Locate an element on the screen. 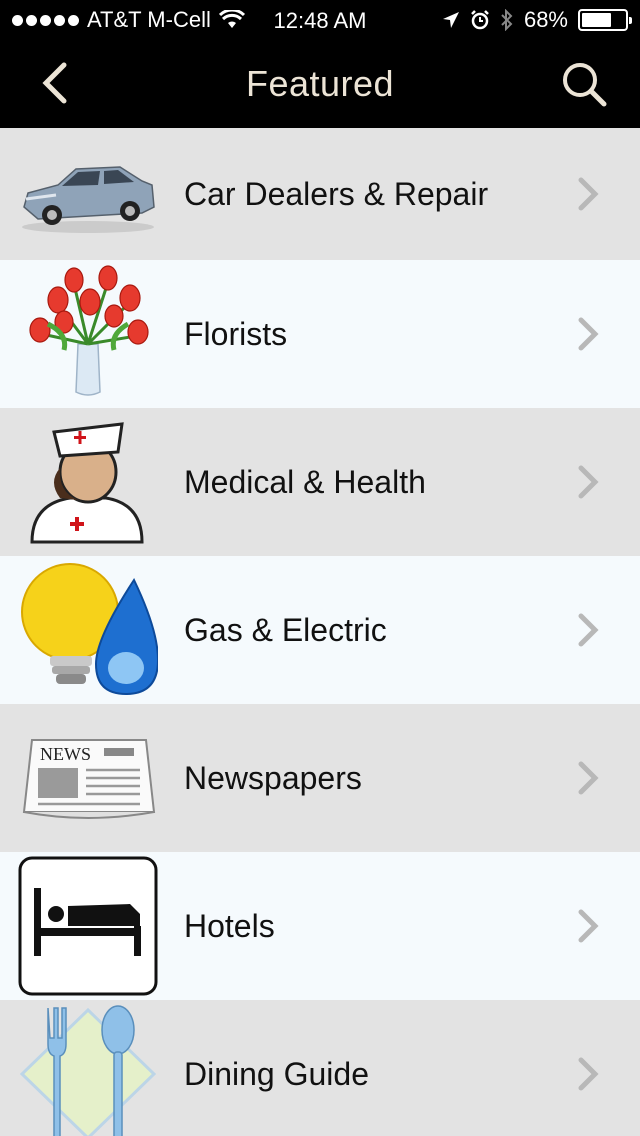  battery-percent: 68% is located at coordinates (545, 19).